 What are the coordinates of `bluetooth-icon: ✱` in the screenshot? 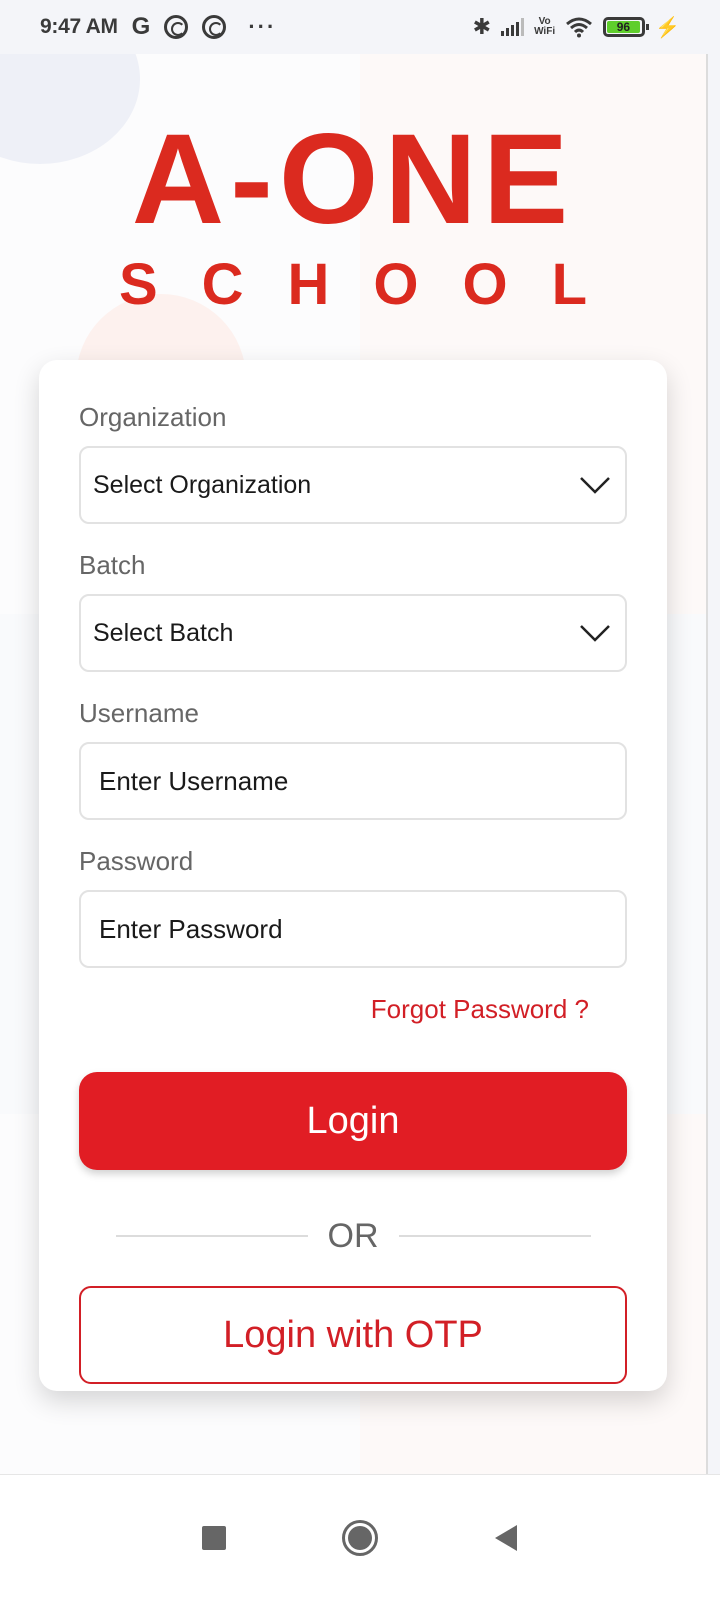 It's located at (482, 26).